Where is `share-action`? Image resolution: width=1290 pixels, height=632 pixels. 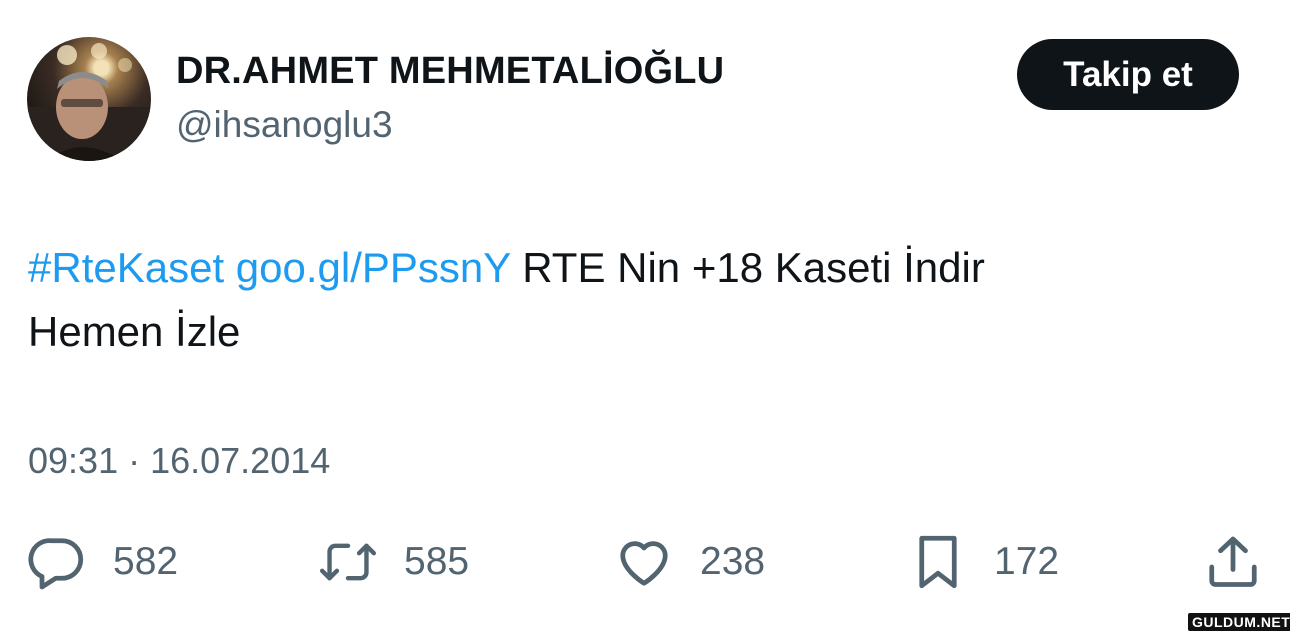 share-action is located at coordinates (1233, 562).